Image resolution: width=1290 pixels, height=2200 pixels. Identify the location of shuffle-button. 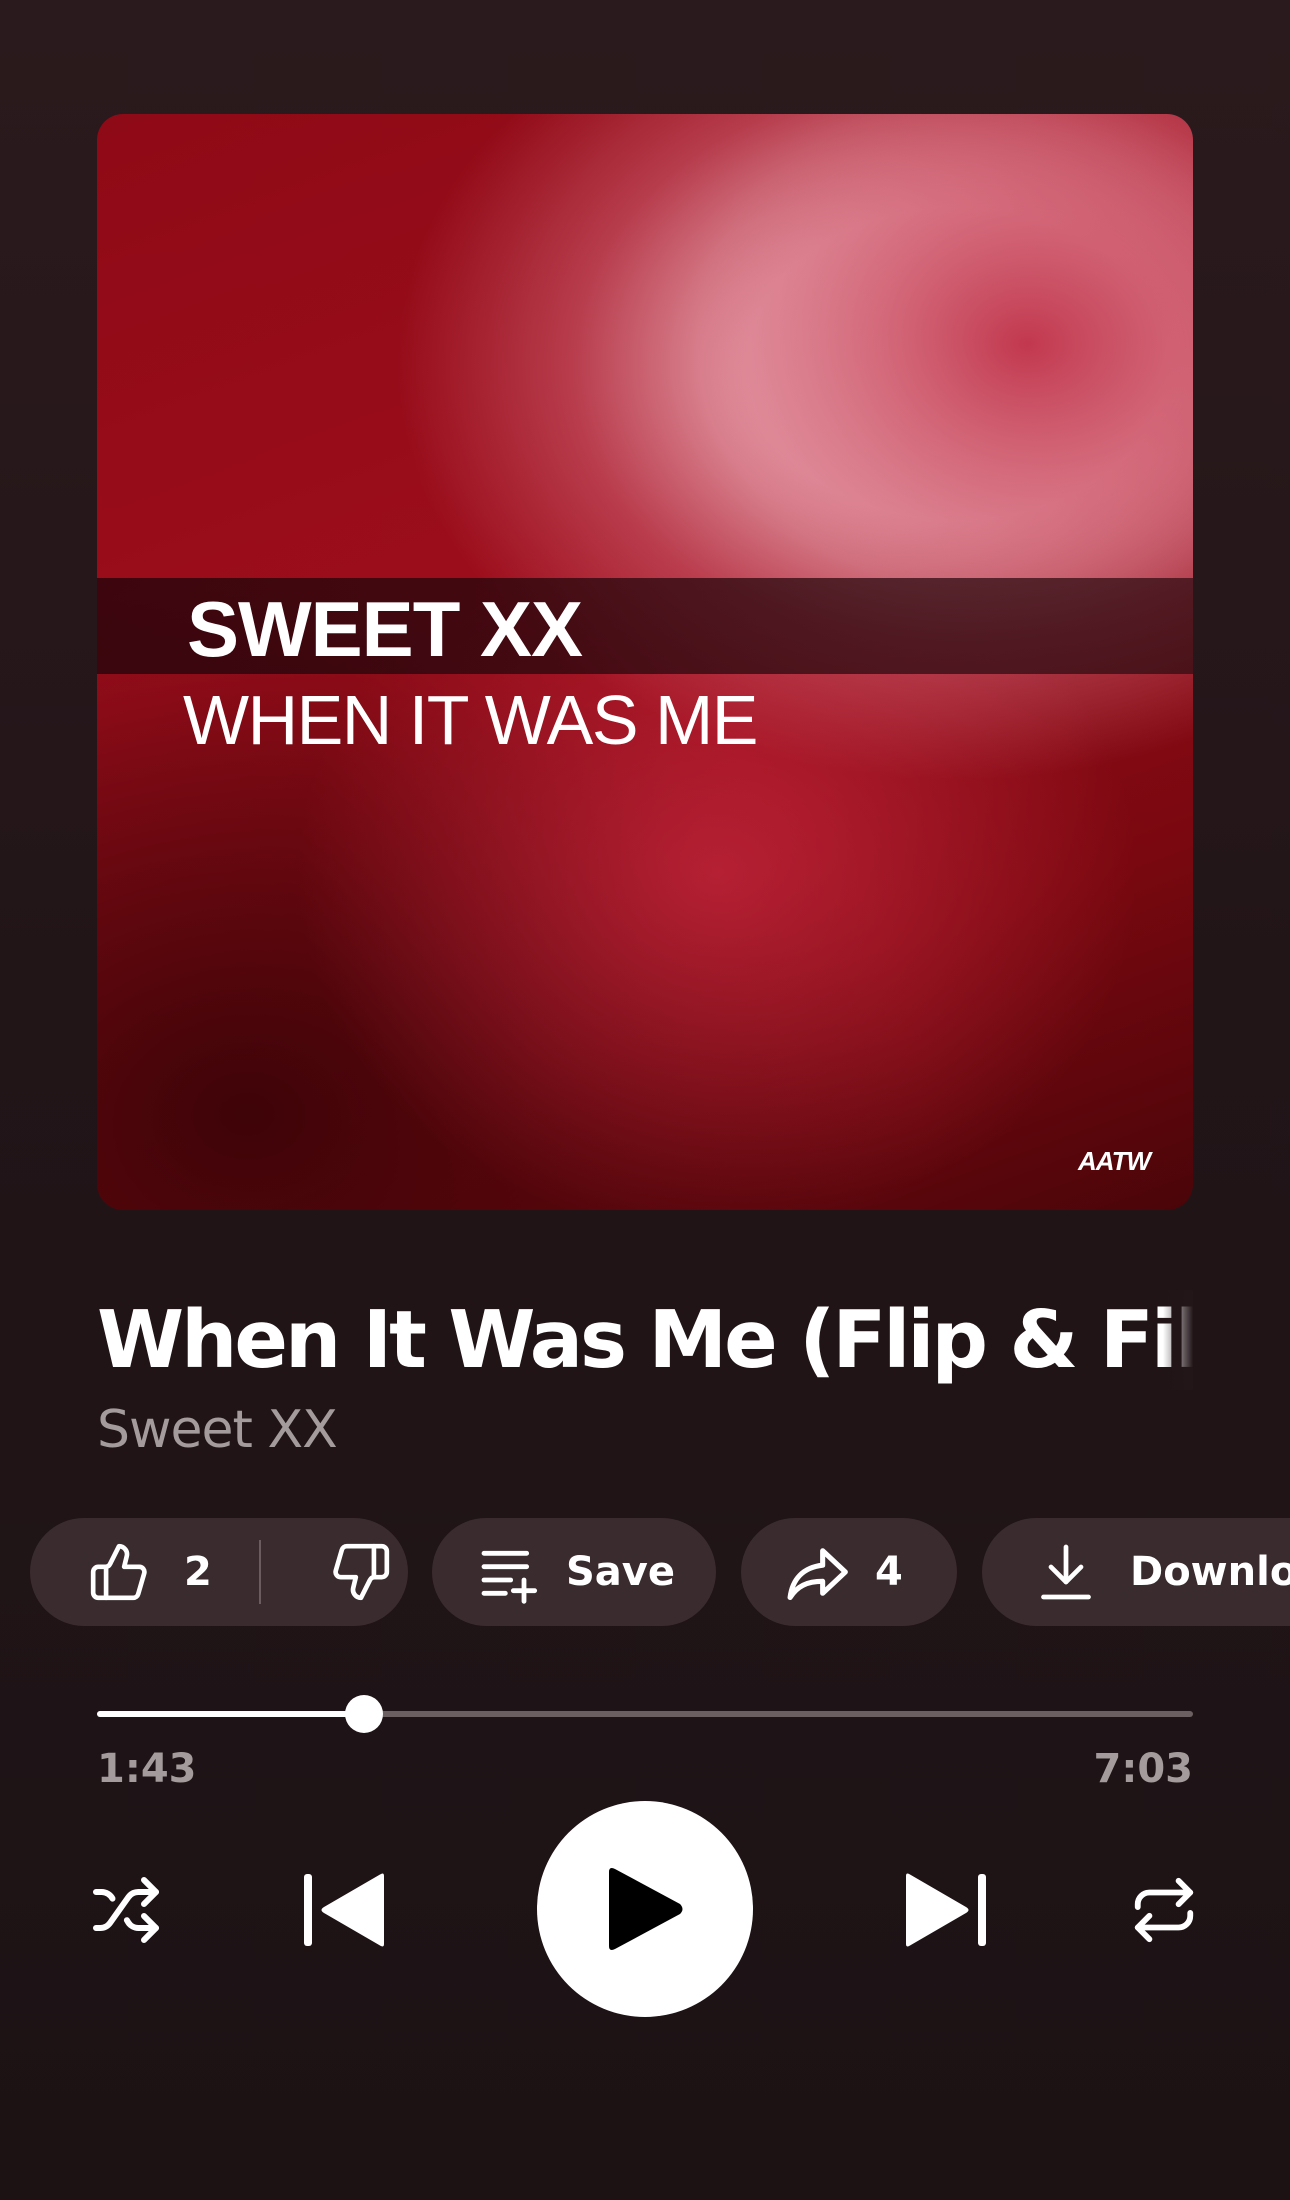
(126, 1910).